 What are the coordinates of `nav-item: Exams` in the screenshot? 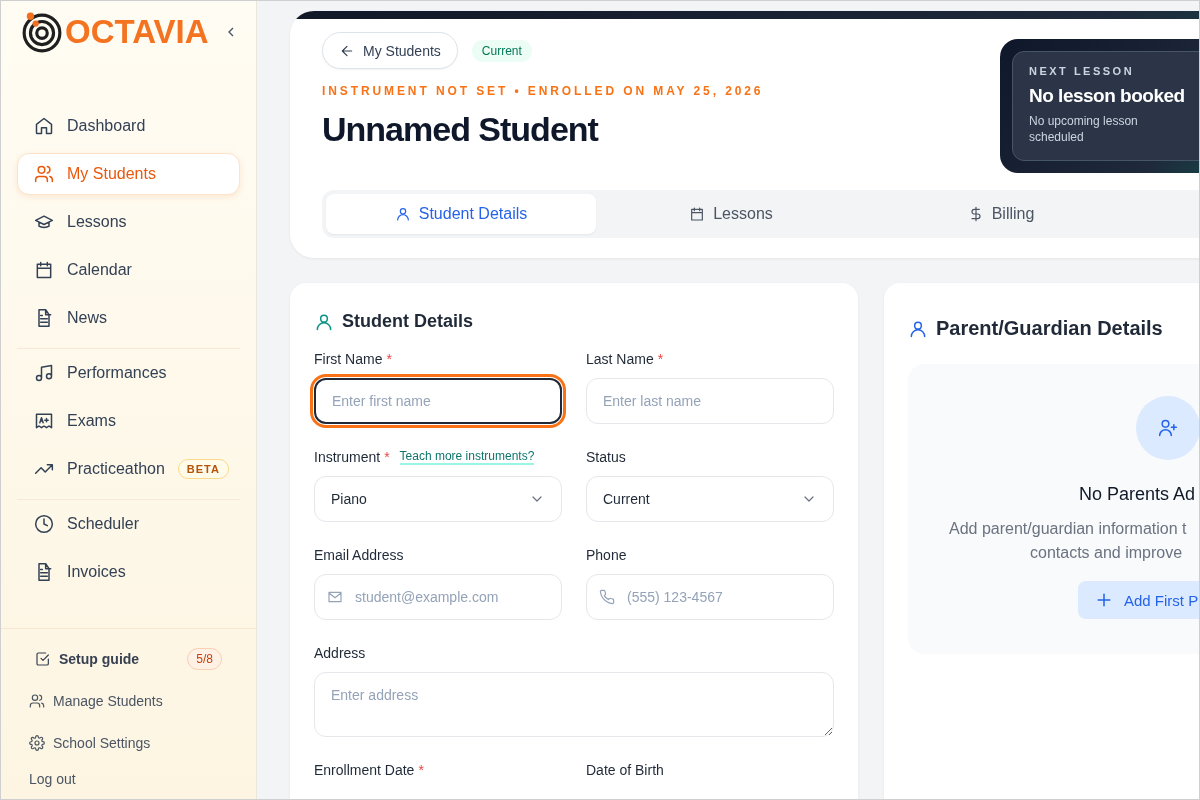 It's located at (128, 421).